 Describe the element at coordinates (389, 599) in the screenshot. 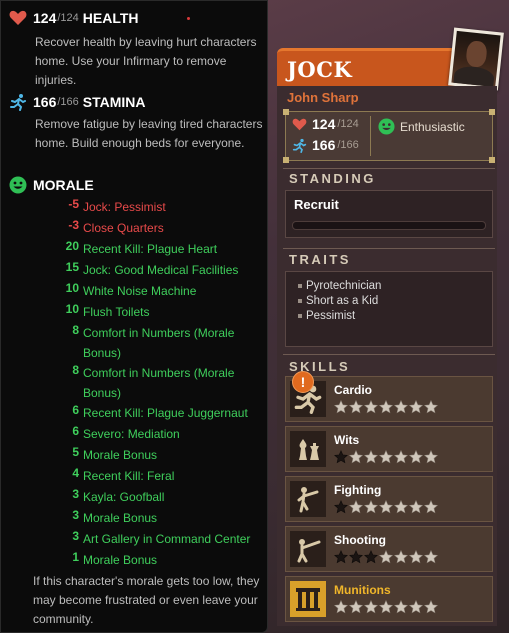

I see `skill-munitions: Munitions` at that location.